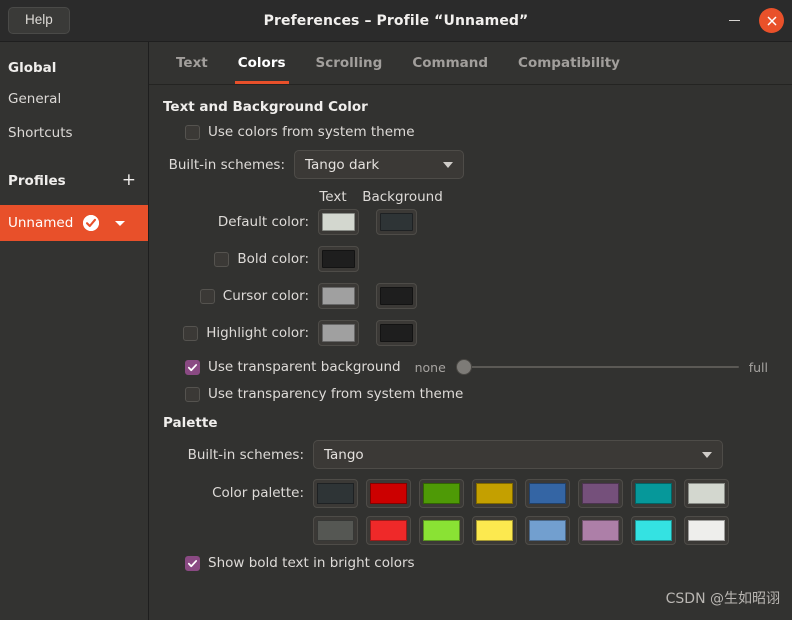  I want to click on builtin-schemes-row: Built-in schemes: Tango dark, so click(469, 164).